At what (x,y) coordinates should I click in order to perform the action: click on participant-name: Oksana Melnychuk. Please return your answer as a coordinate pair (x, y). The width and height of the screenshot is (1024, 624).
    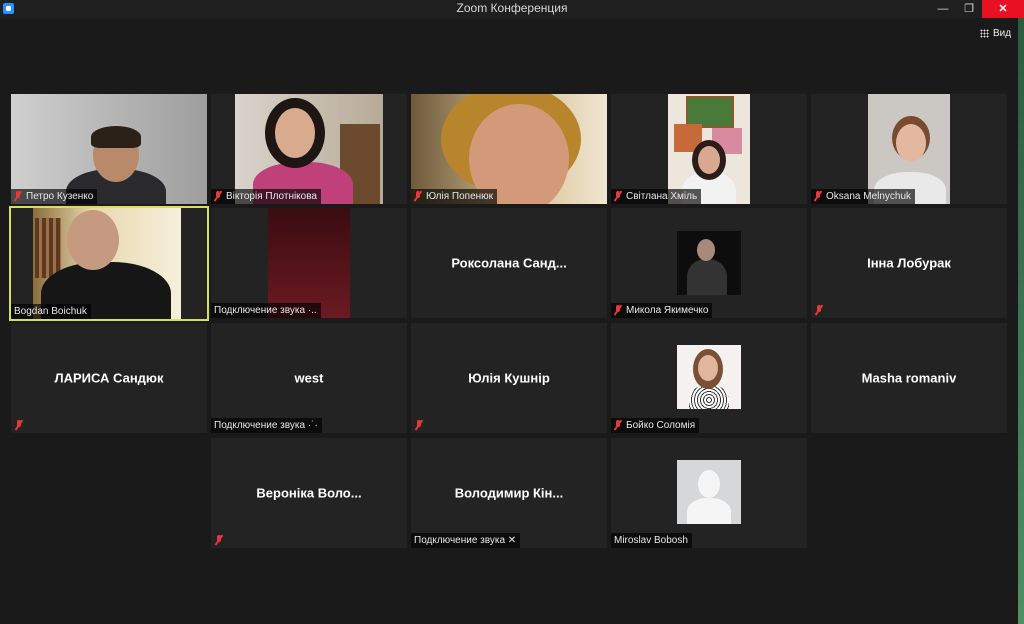
    Looking at the image, I should click on (869, 196).